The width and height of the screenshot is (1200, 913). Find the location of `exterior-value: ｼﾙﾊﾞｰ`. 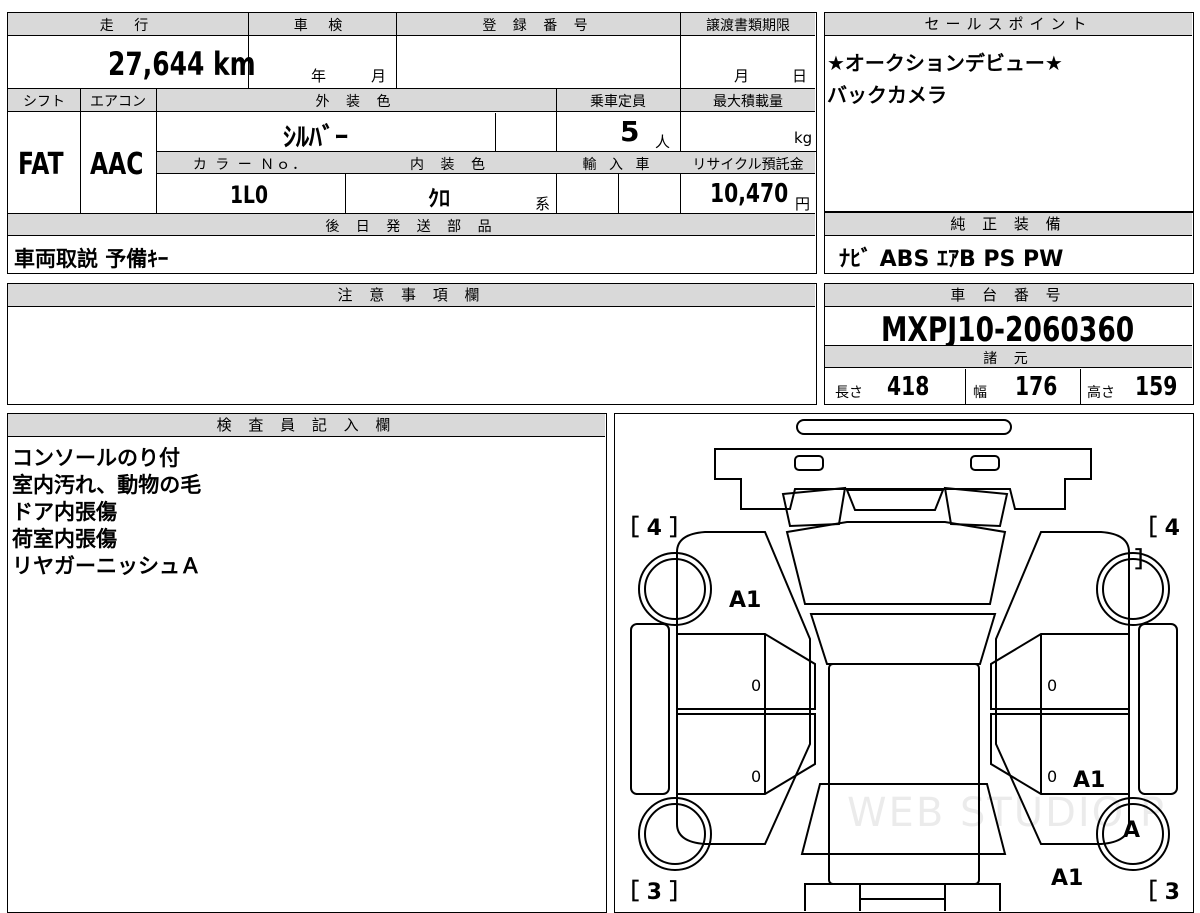

exterior-value: ｼﾙﾊﾞｰ is located at coordinates (316, 138).